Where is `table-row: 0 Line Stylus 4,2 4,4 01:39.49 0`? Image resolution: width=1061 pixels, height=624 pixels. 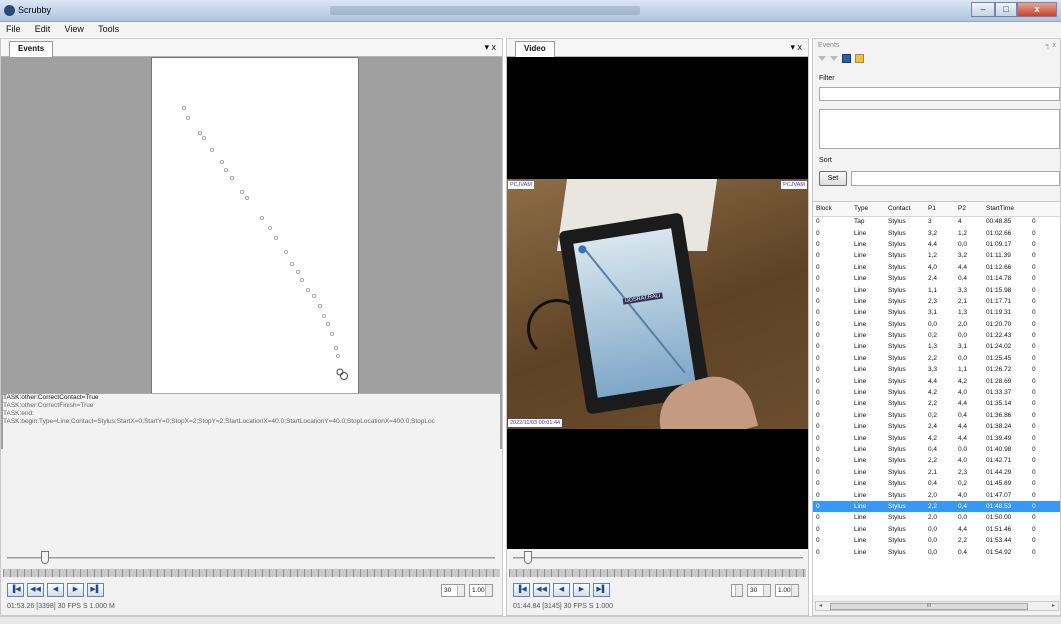 table-row: 0 Line Stylus 4,2 4,4 01:39.49 0 is located at coordinates (936, 437).